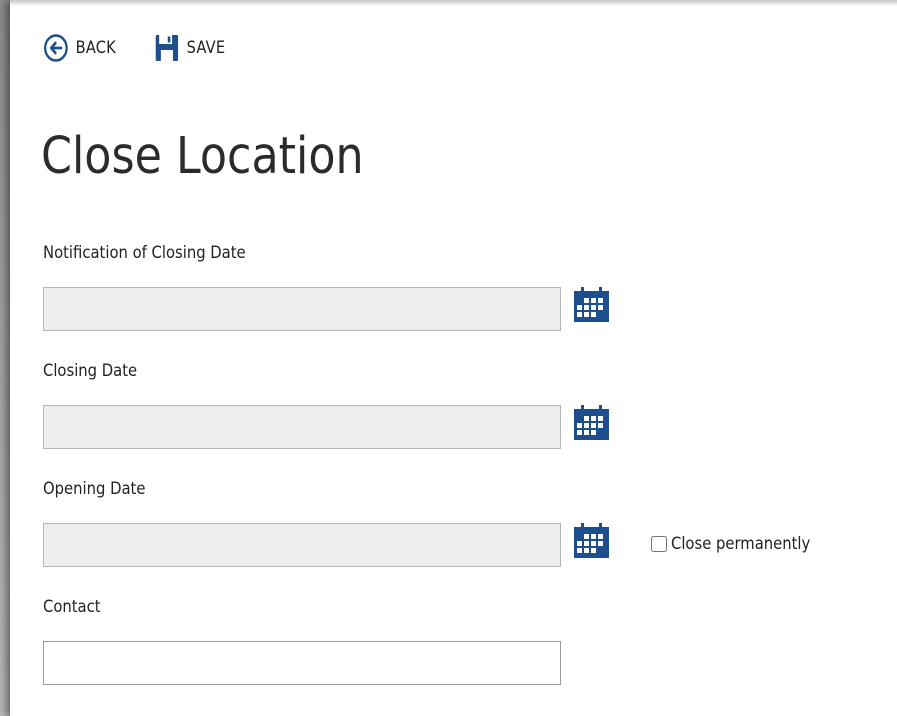  Describe the element at coordinates (302, 309) in the screenshot. I see `notification-of-closing-date-field` at that location.